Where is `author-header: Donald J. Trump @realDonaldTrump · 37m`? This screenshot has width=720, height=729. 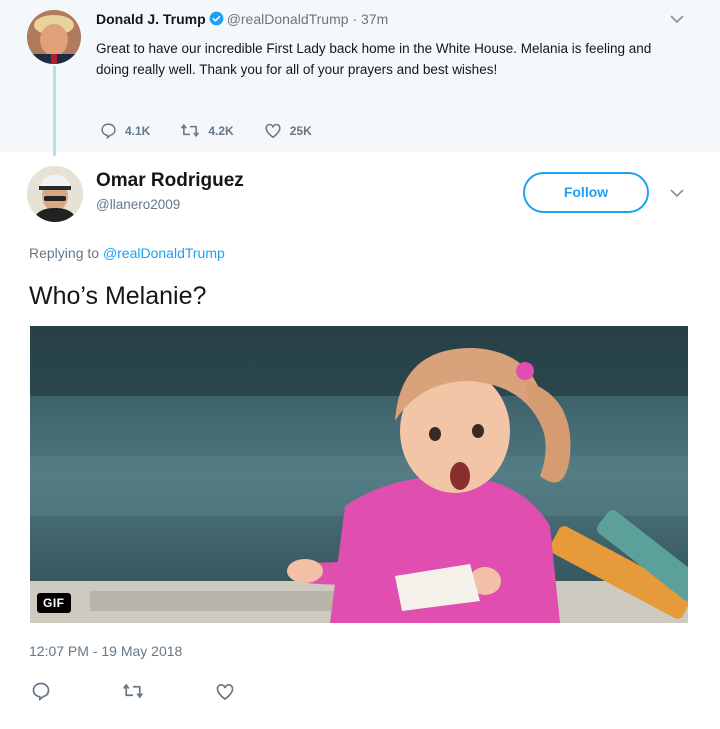
author-header: Donald J. Trump @realDonaldTrump · 37m is located at coordinates (242, 19).